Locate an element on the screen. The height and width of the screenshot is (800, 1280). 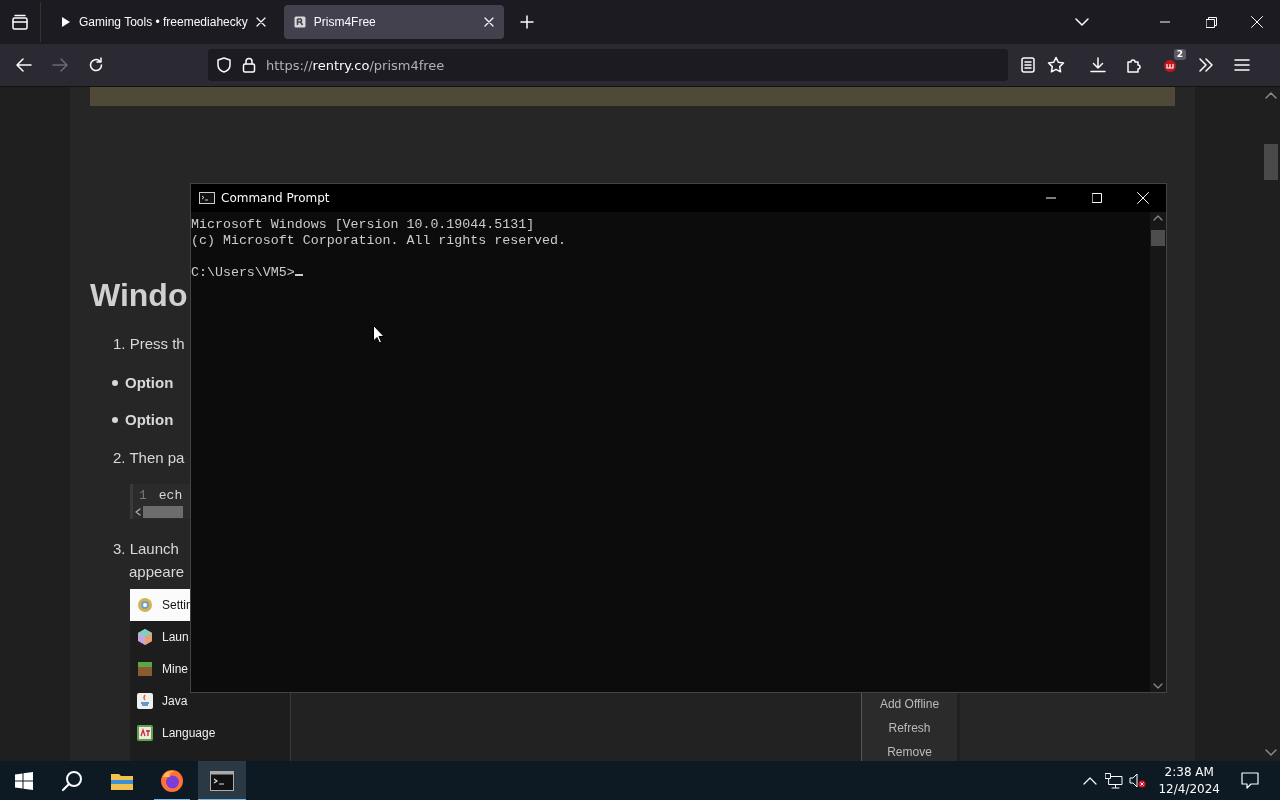
instruction-step: 2. Then pa is located at coordinates (149, 458).